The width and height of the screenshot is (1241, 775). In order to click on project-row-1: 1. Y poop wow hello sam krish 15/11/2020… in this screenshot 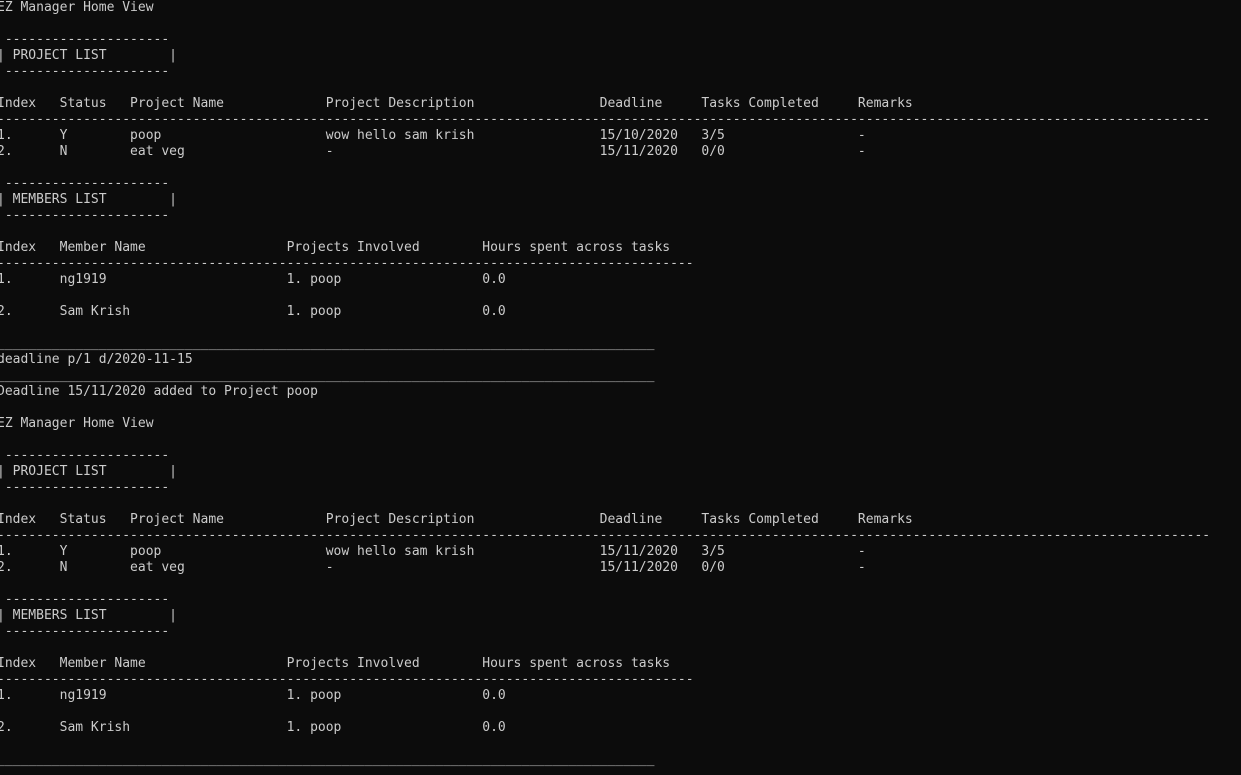, I will do `click(433, 551)`.